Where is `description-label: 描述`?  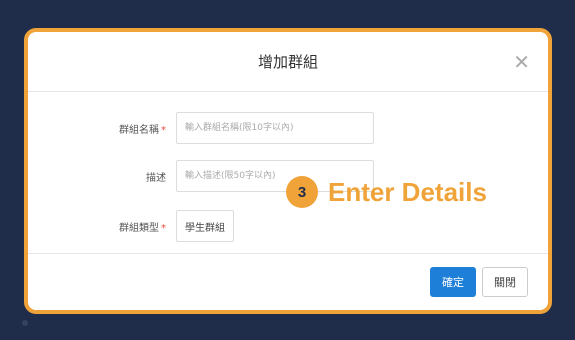
description-label: 描述 is located at coordinates (156, 178).